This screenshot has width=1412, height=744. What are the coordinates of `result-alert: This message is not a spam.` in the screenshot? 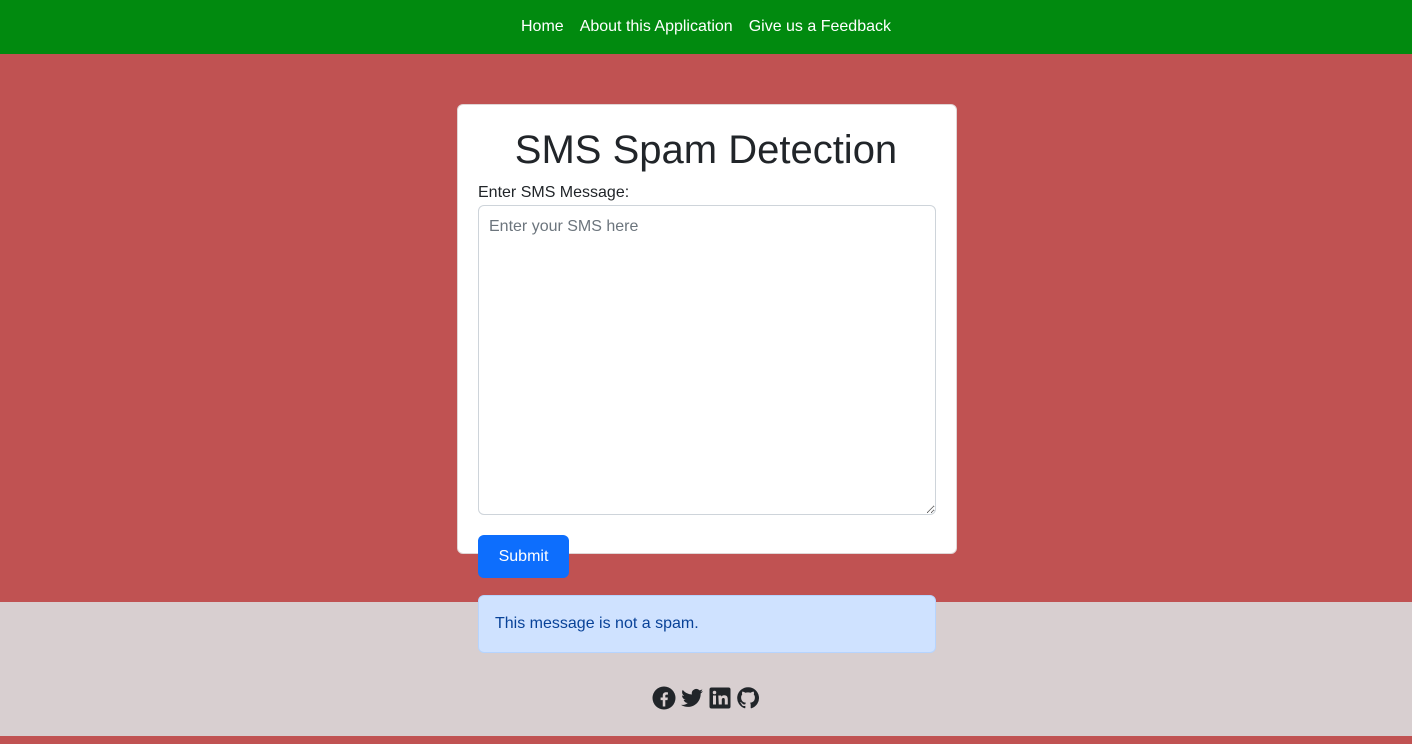 It's located at (707, 624).